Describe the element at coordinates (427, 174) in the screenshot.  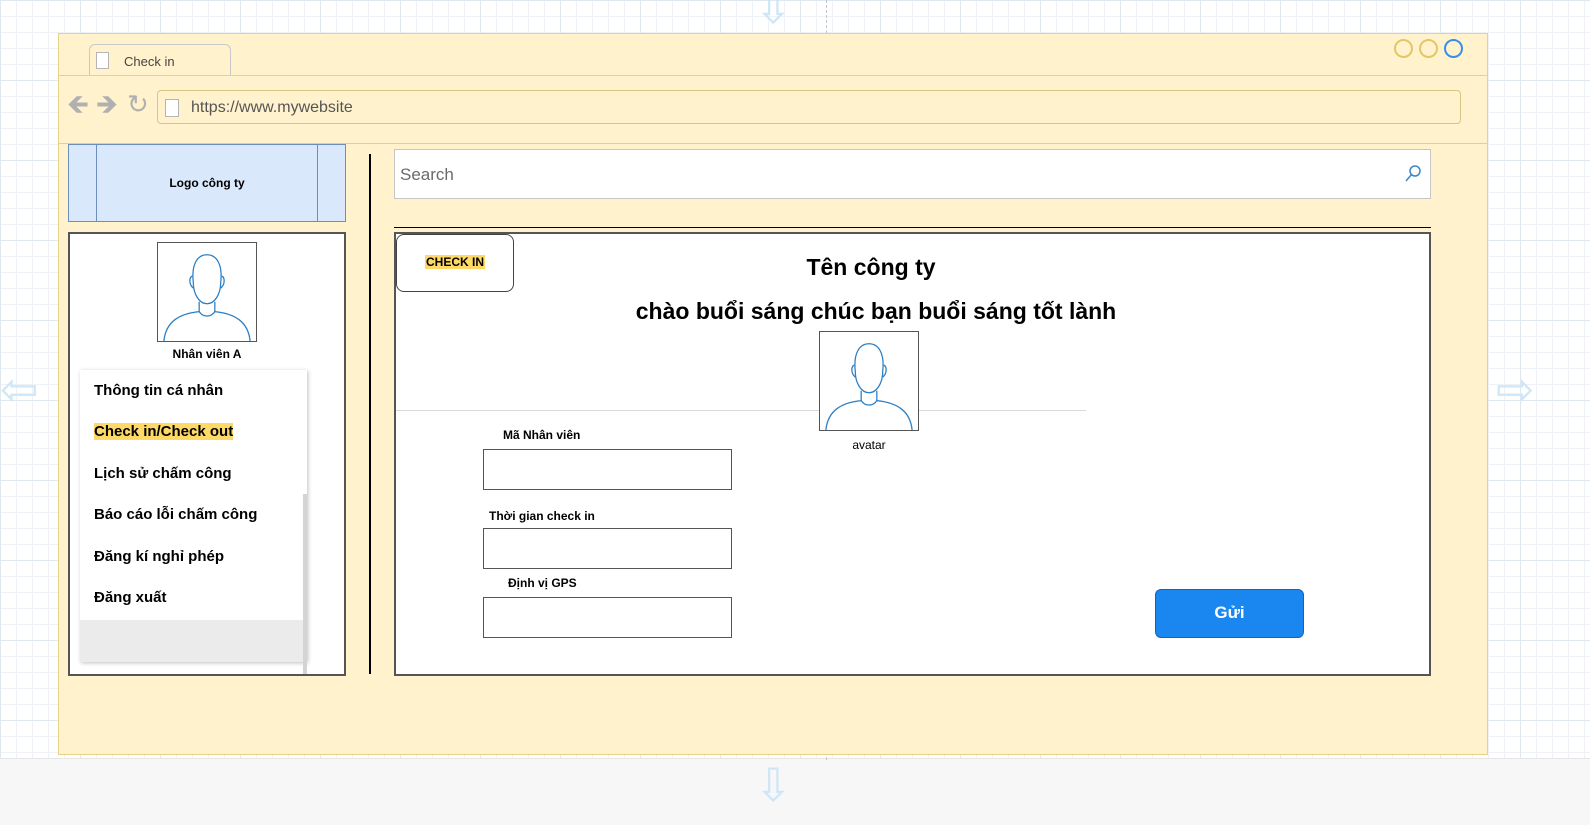
I see `search-placeholder: Search` at that location.